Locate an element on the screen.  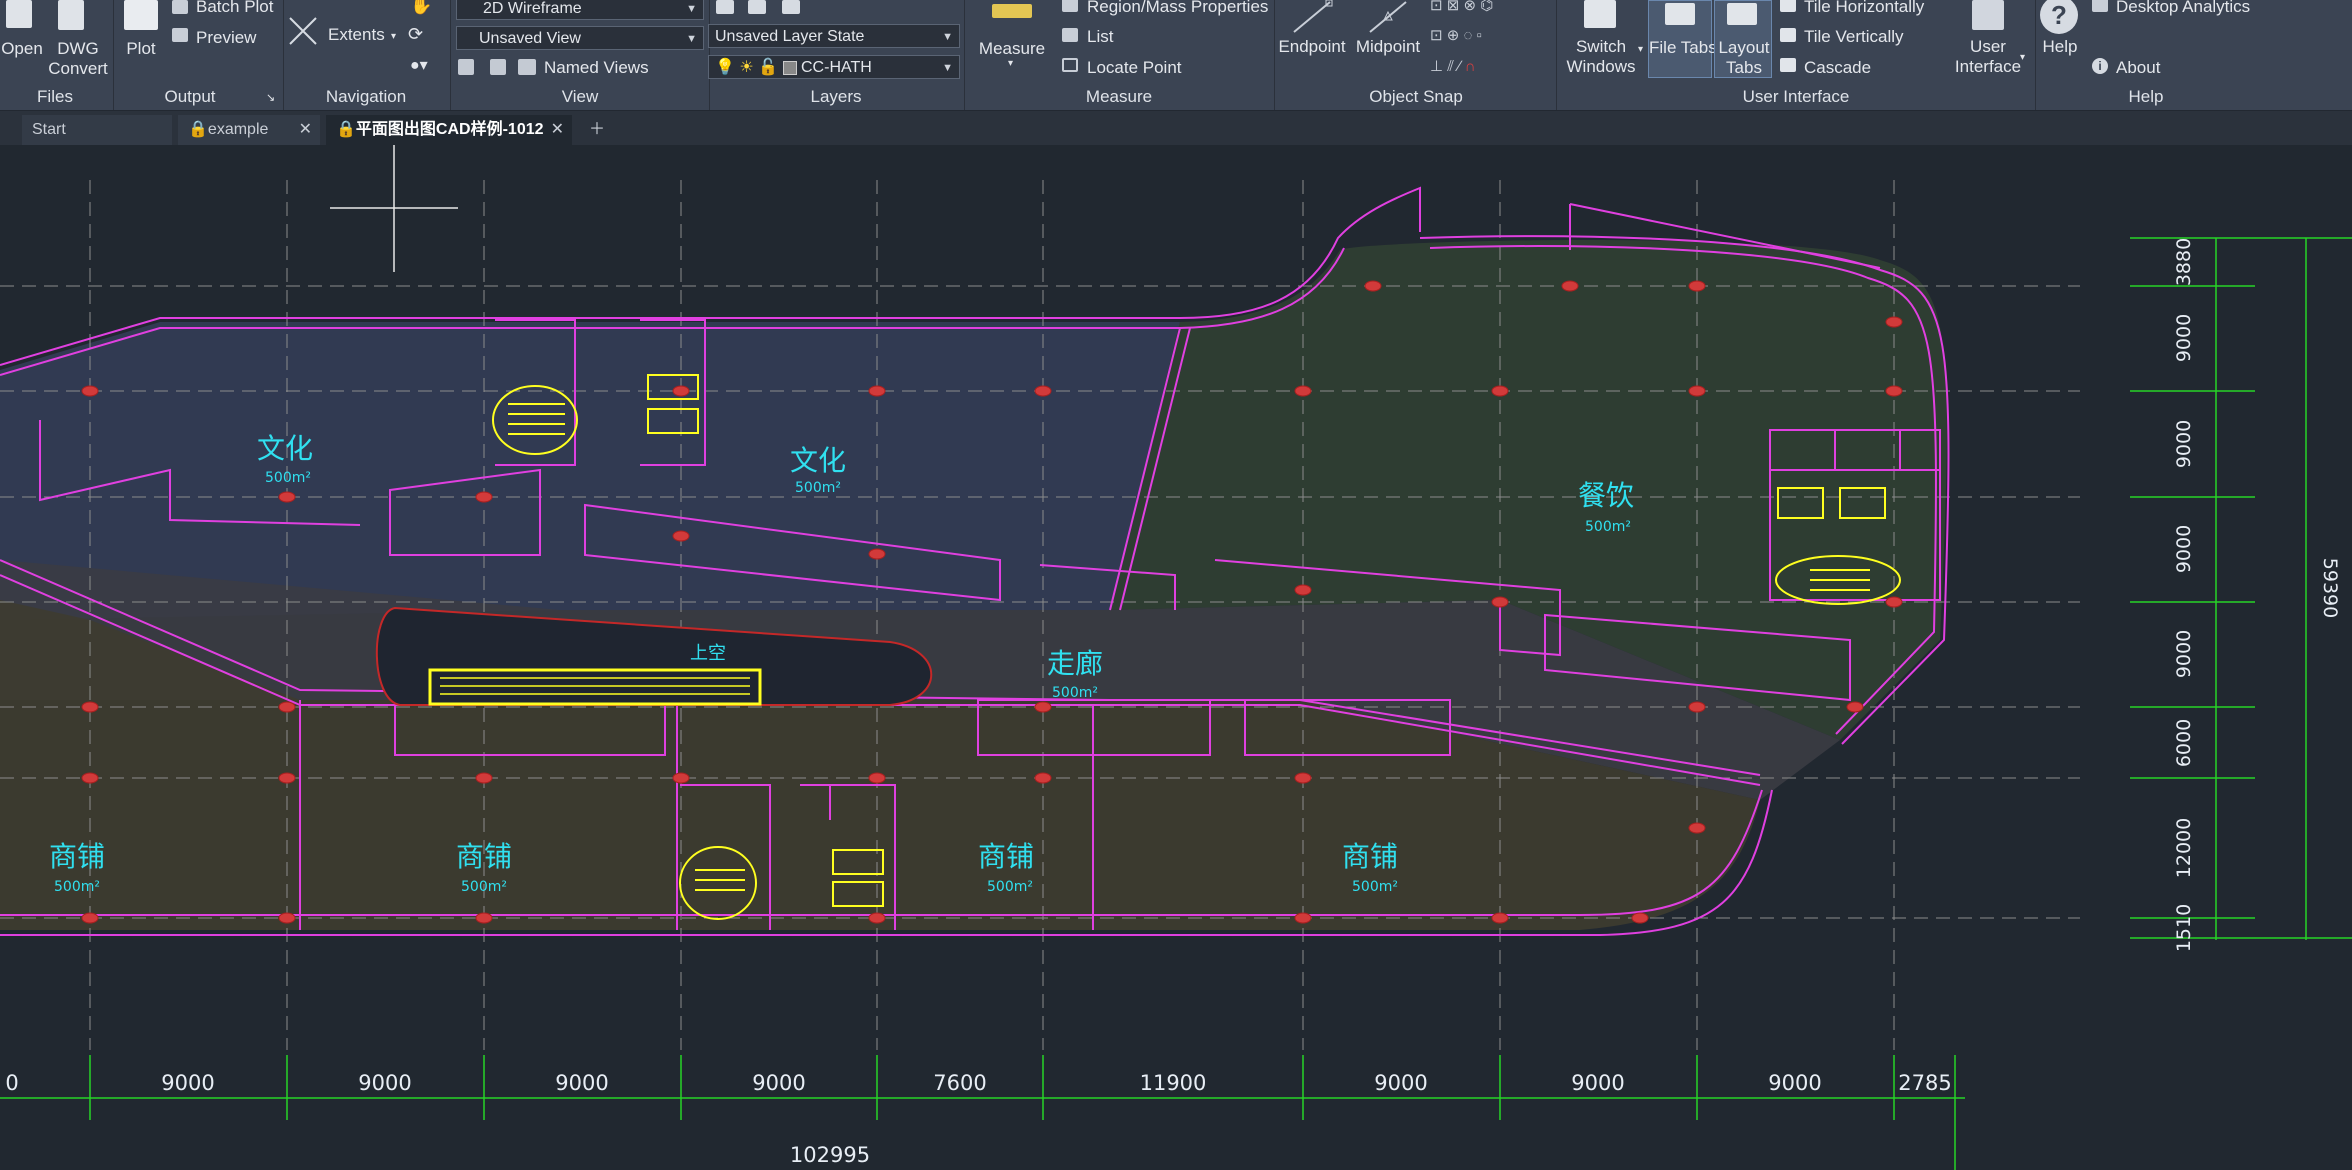
locate-point-icon is located at coordinates (1070, 65).